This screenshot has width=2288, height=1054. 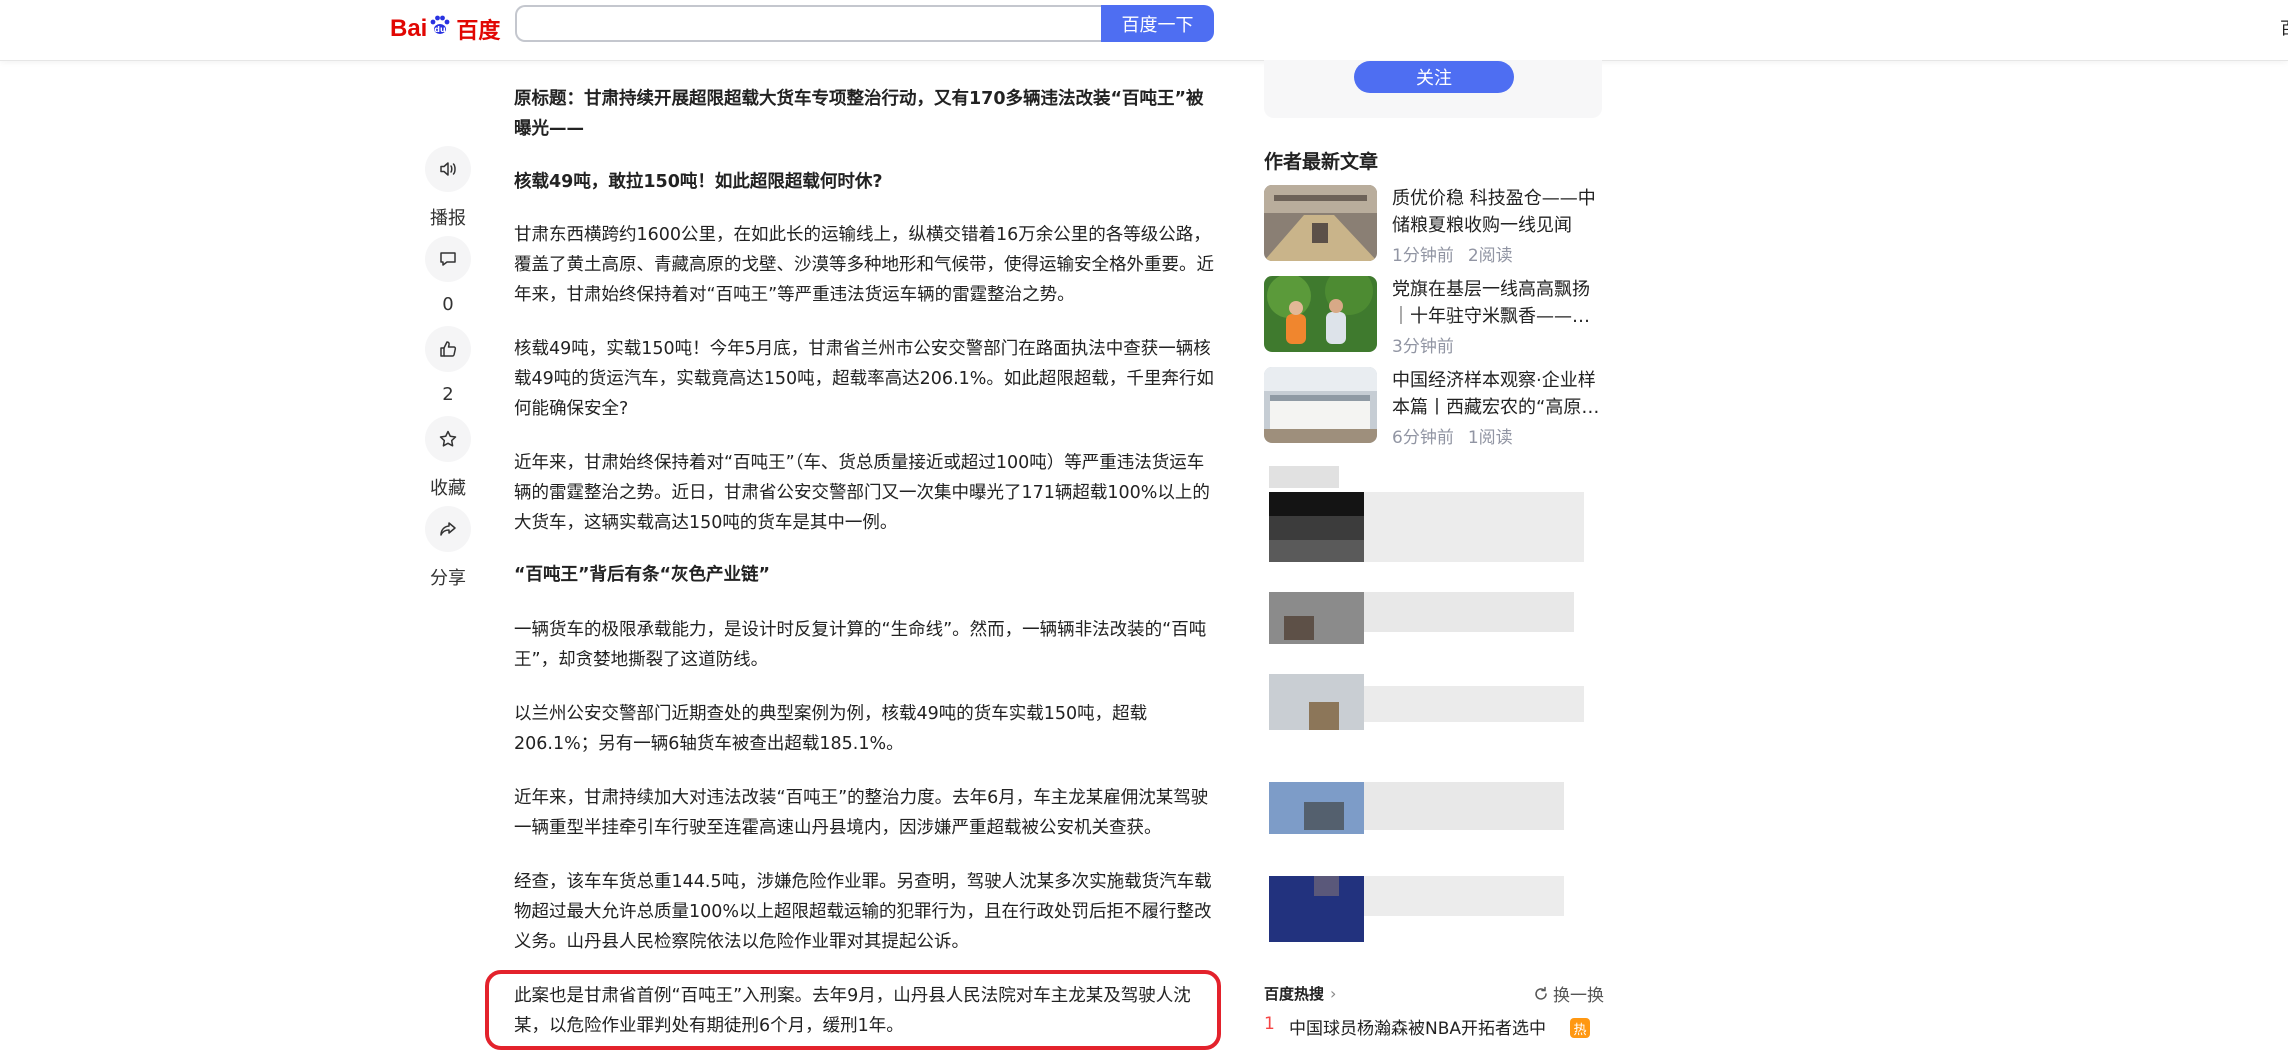 What do you see at coordinates (448, 349) in the screenshot?
I see `thumbs-up-icon` at bounding box center [448, 349].